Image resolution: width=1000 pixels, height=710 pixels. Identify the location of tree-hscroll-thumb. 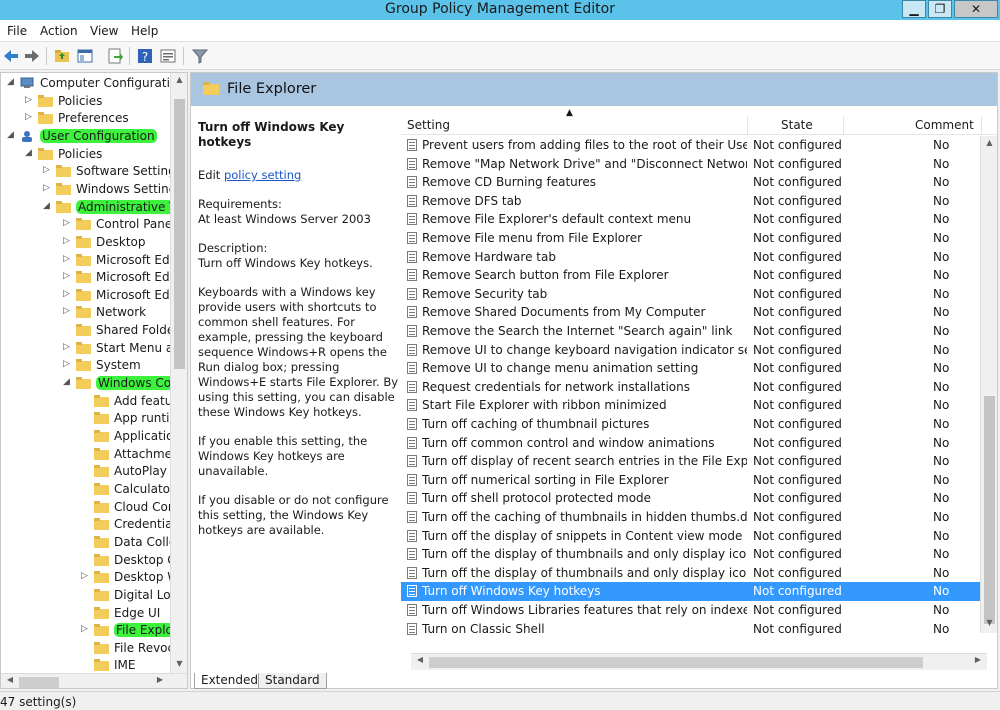
(39, 682).